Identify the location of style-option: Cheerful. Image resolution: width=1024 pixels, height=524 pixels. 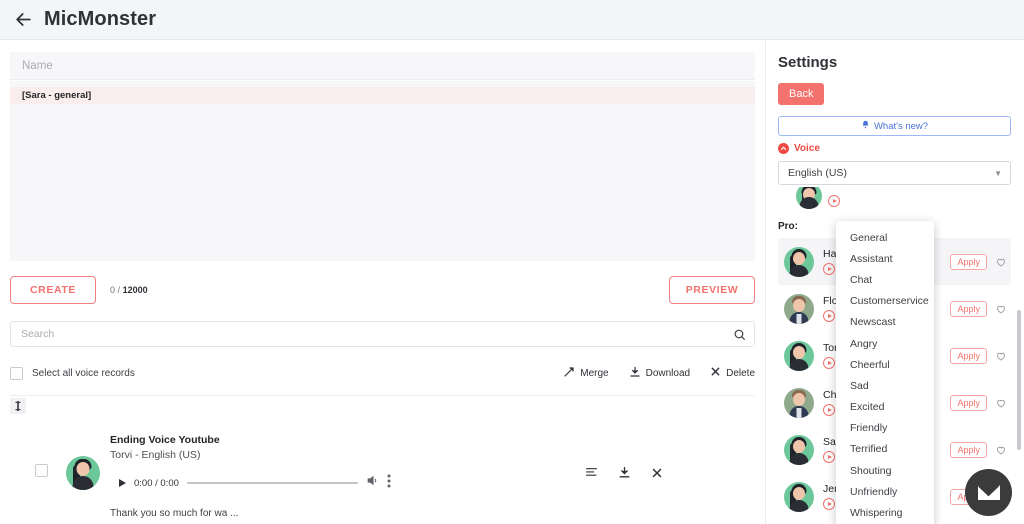
(885, 364).